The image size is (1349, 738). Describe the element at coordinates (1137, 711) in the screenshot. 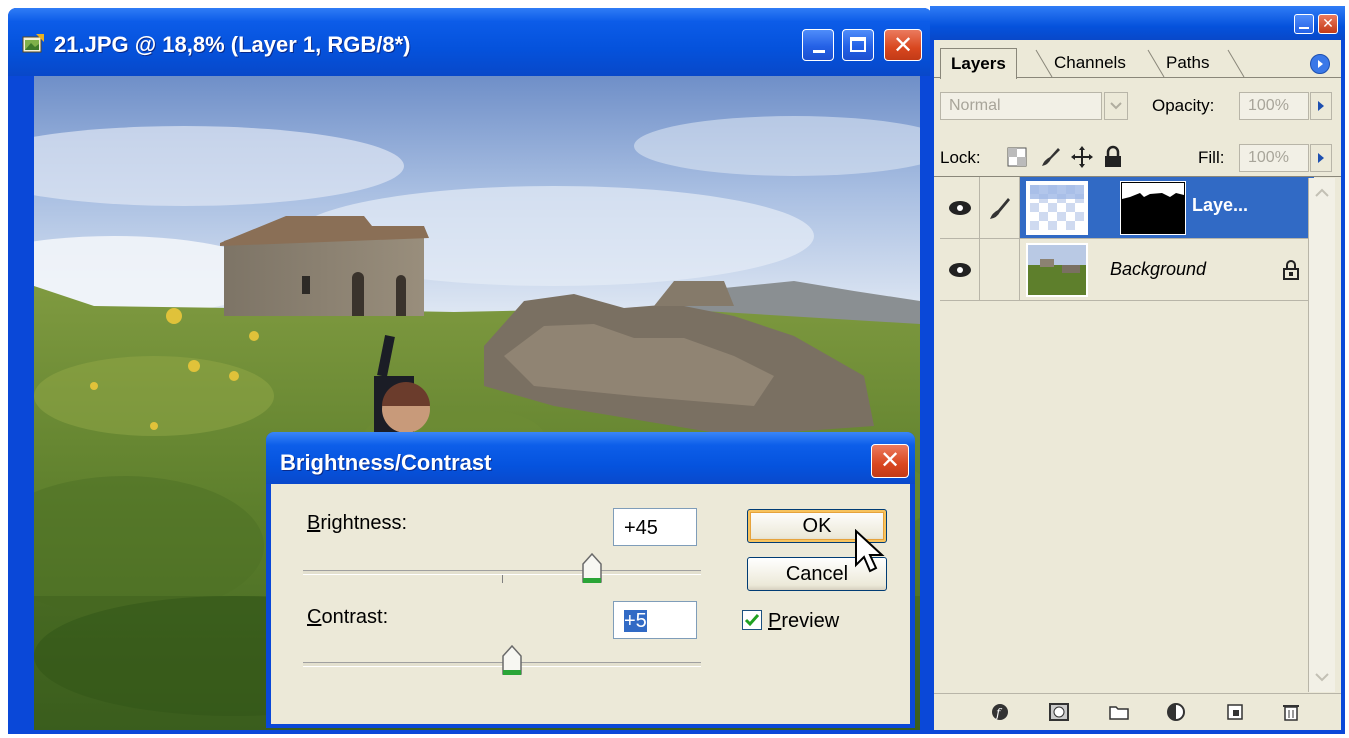

I see `layers-bottom-toolbar: f` at that location.